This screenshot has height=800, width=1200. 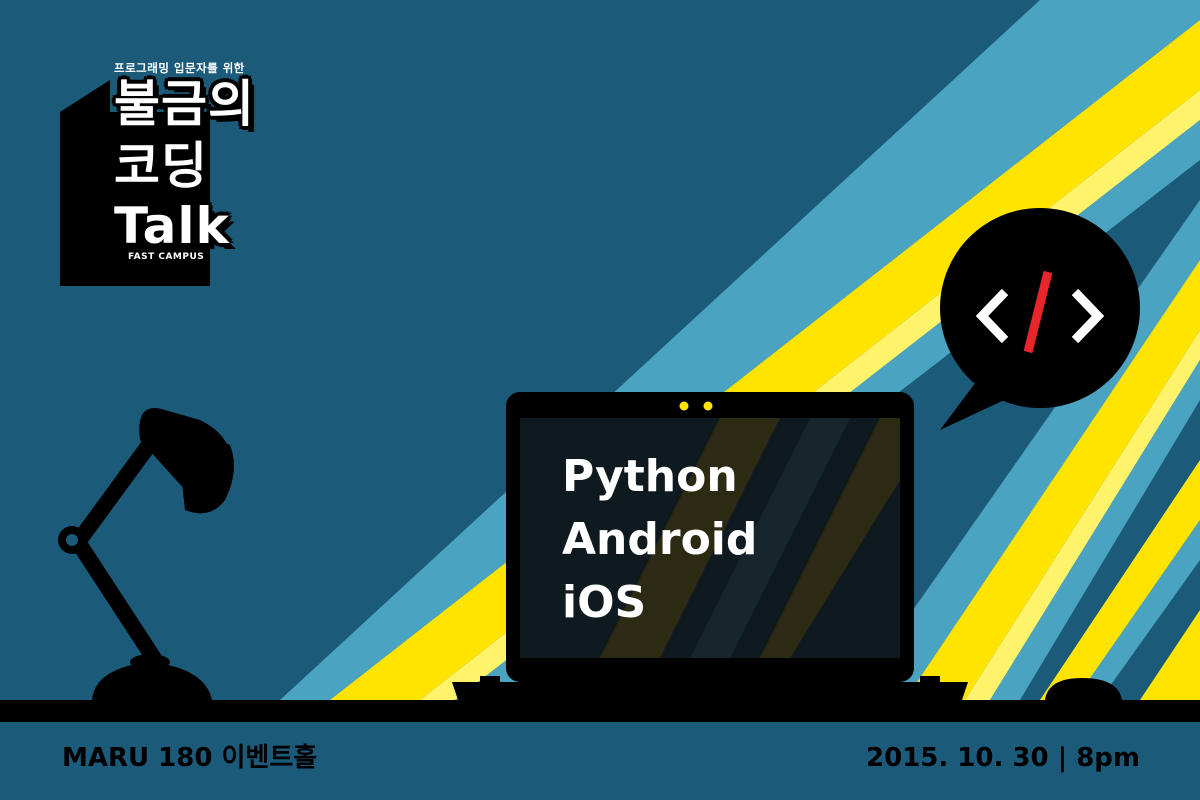 What do you see at coordinates (116, 601) in the screenshot?
I see `lamp-lower-arm` at bounding box center [116, 601].